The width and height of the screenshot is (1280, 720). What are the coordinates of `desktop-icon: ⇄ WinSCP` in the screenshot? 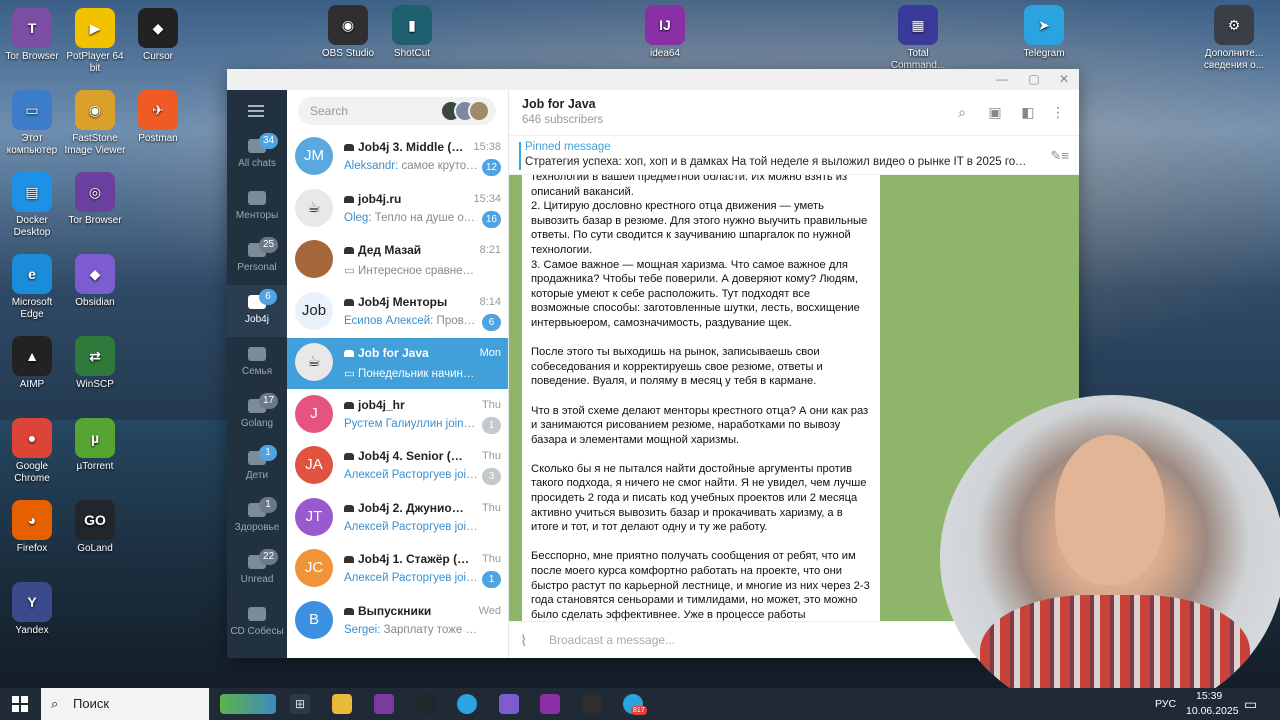 It's located at (95, 363).